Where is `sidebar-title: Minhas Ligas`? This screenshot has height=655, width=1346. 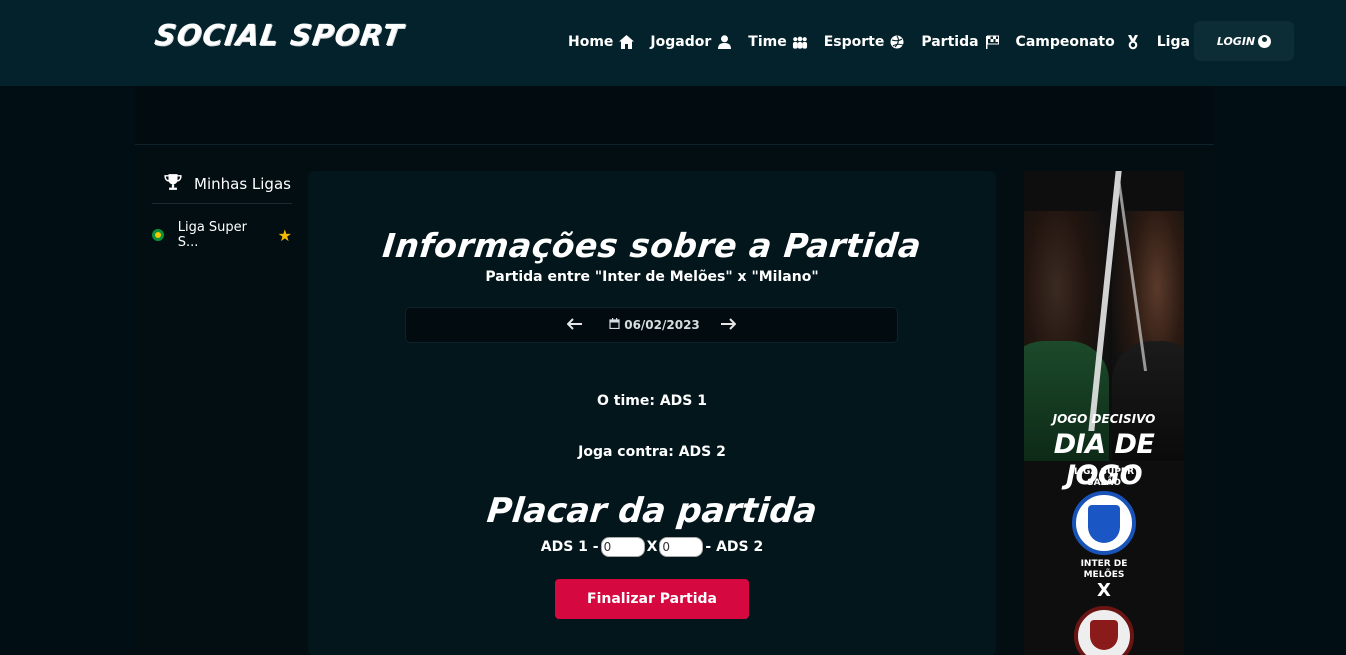 sidebar-title: Minhas Ligas is located at coordinates (222, 184).